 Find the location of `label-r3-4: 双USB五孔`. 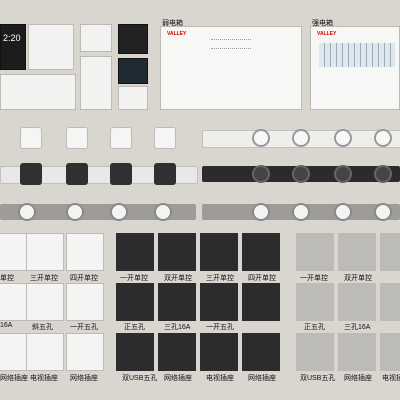

label-r3-4: 双USB五孔 is located at coordinates (140, 378).